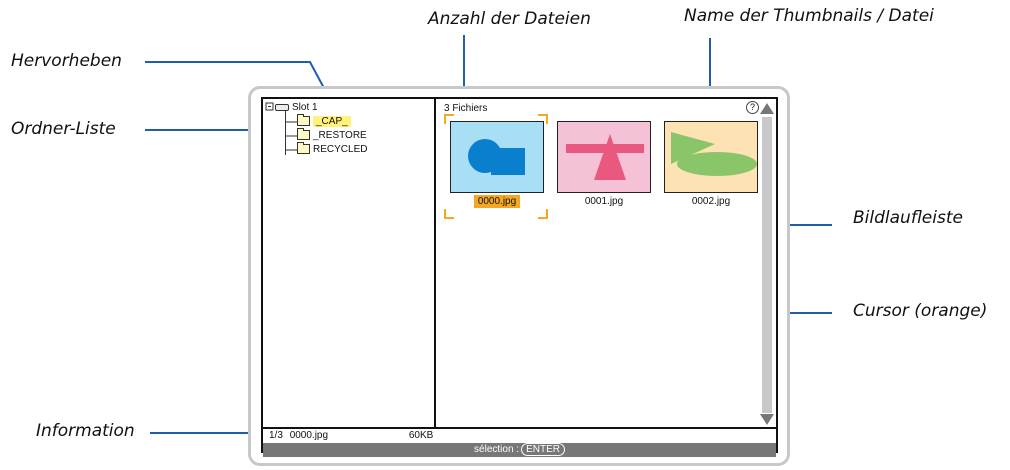  Describe the element at coordinates (543, 214) in the screenshot. I see `cursor-corner-br` at that location.